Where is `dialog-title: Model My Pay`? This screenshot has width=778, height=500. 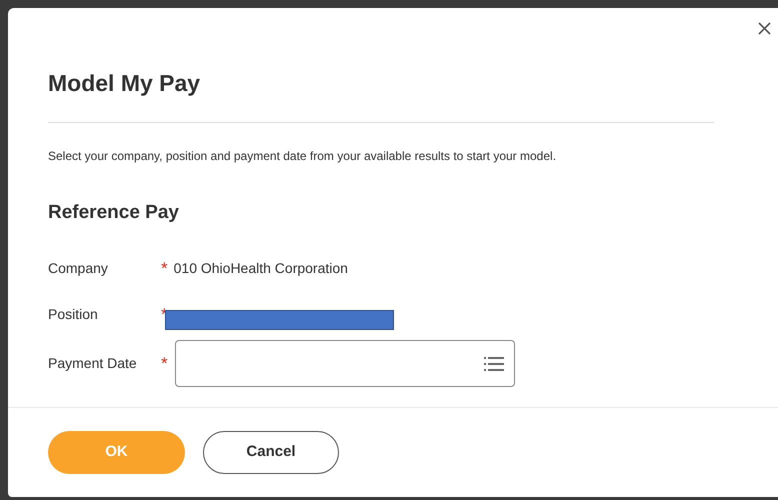 dialog-title: Model My Pay is located at coordinates (125, 83).